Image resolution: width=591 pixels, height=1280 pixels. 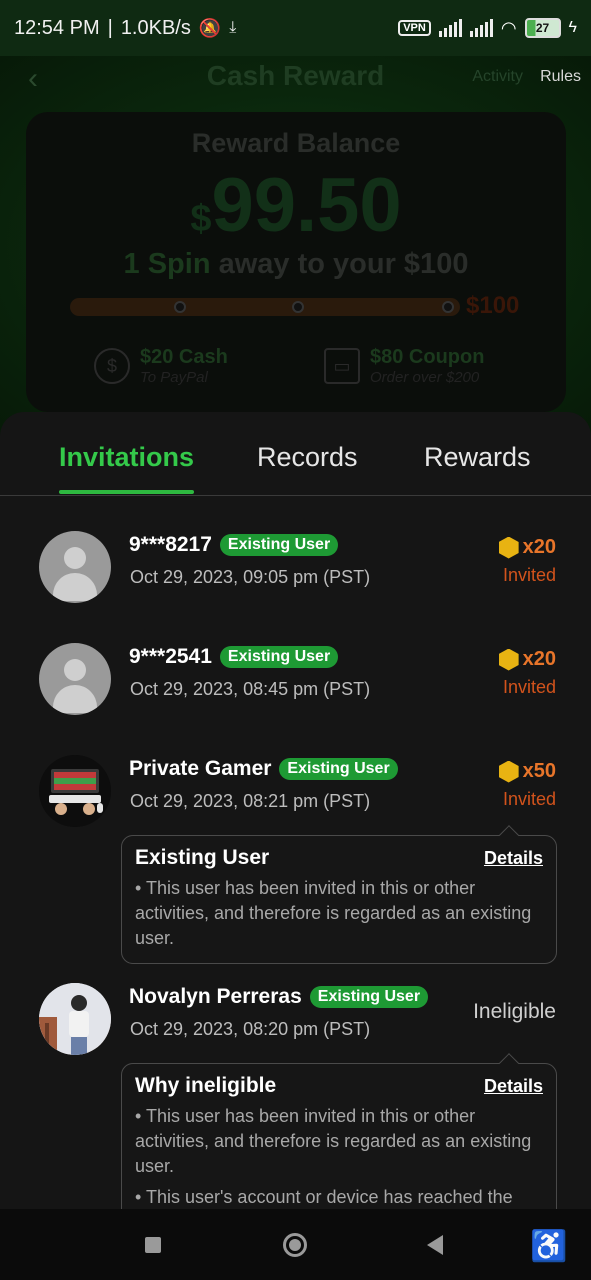 What do you see at coordinates (339, 264) in the screenshot?
I see `spin-rest: away to your $100` at bounding box center [339, 264].